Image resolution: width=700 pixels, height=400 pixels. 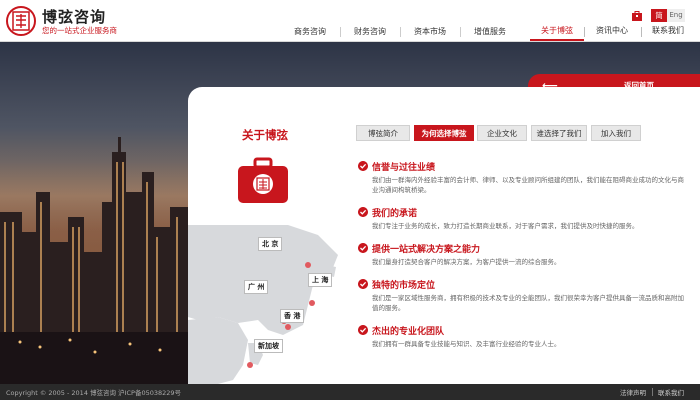 I want to click on cart-icon, so click(x=637, y=16).